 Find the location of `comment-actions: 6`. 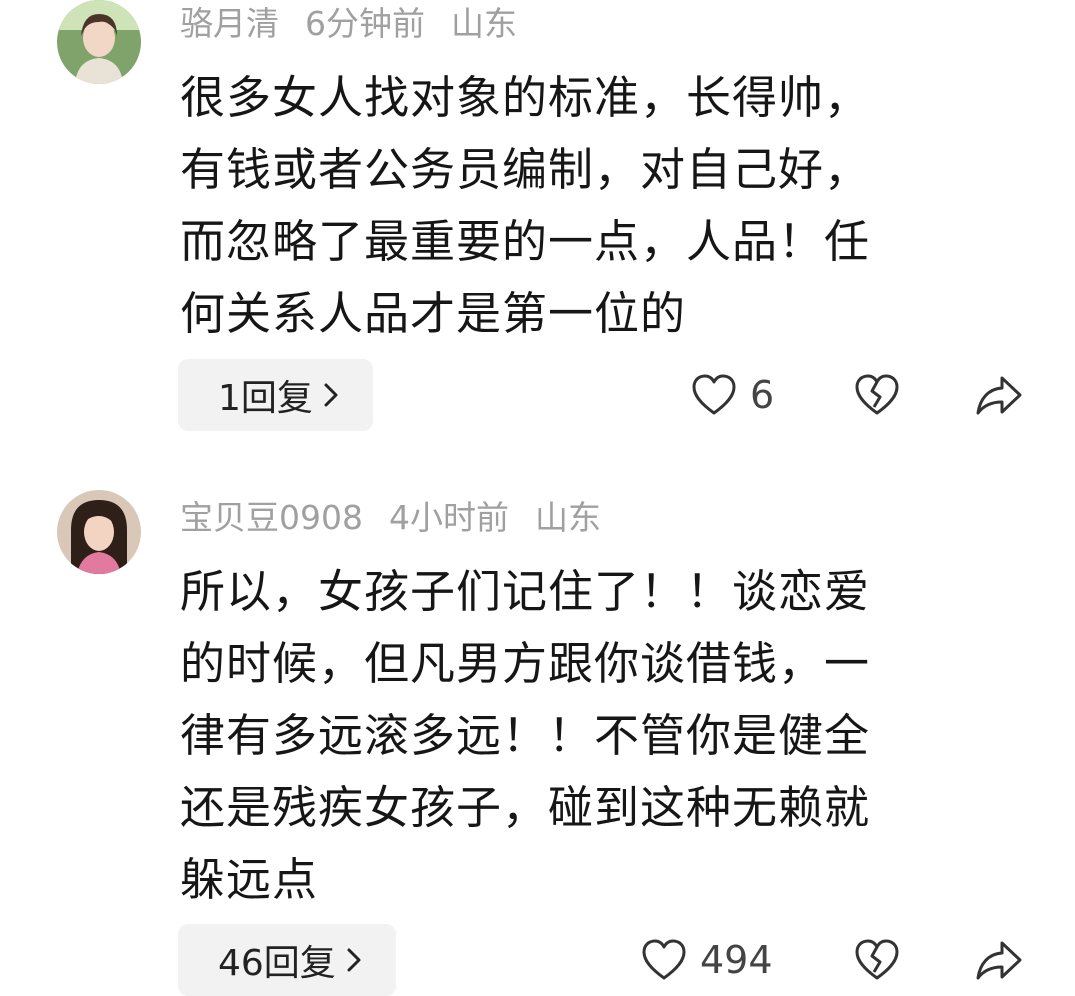

comment-actions: 6 is located at coordinates (732, 395).